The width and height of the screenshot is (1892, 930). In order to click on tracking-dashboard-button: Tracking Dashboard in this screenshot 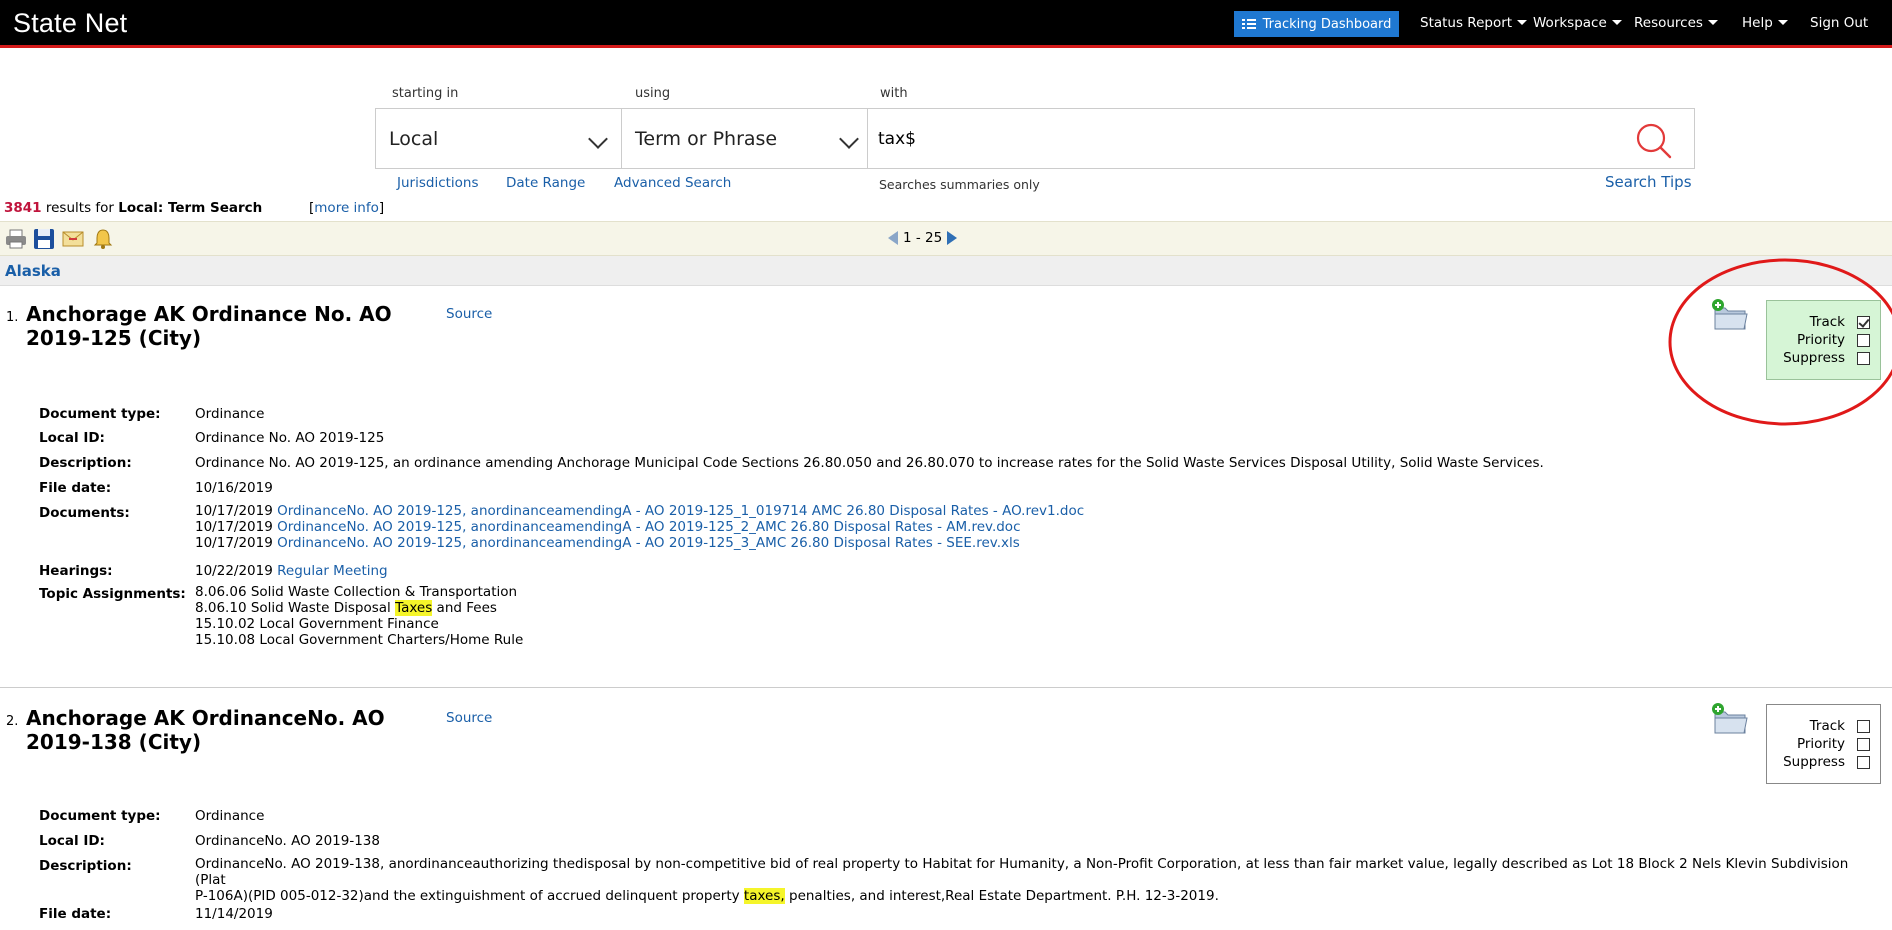, I will do `click(1316, 24)`.